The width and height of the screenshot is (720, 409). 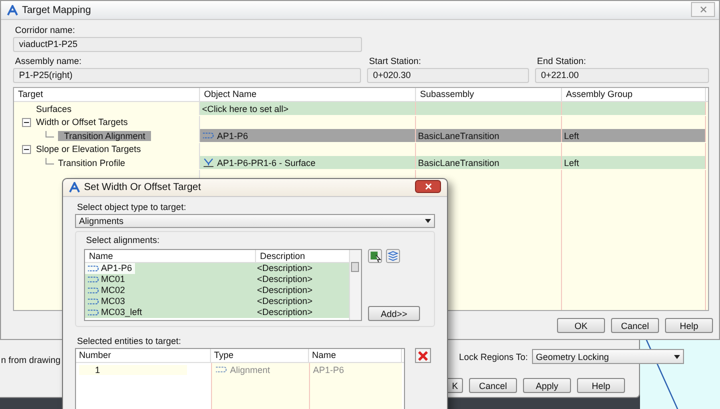 I want to click on alignment-name: MC01, so click(x=113, y=279).